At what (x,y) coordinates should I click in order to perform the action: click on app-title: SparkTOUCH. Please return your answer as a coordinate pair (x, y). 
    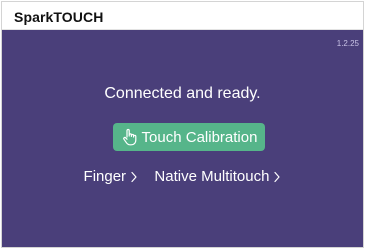
    Looking at the image, I should click on (59, 17).